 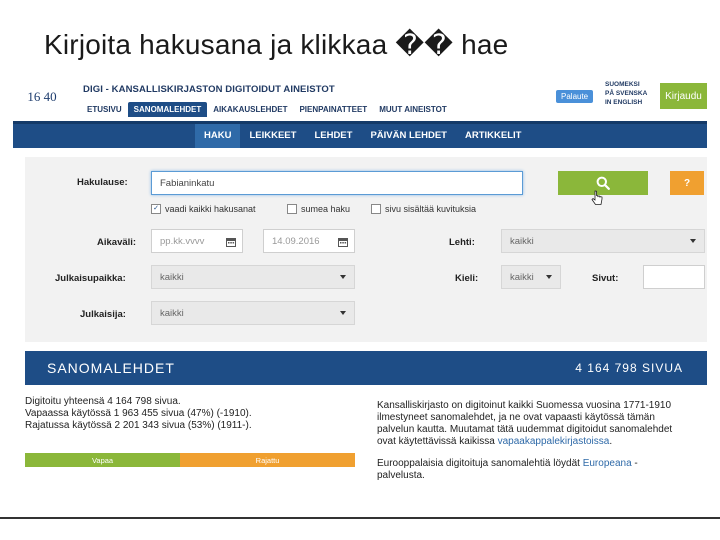 What do you see at coordinates (626, 102) in the screenshot?
I see `lang-english: IN ENGLISH` at bounding box center [626, 102].